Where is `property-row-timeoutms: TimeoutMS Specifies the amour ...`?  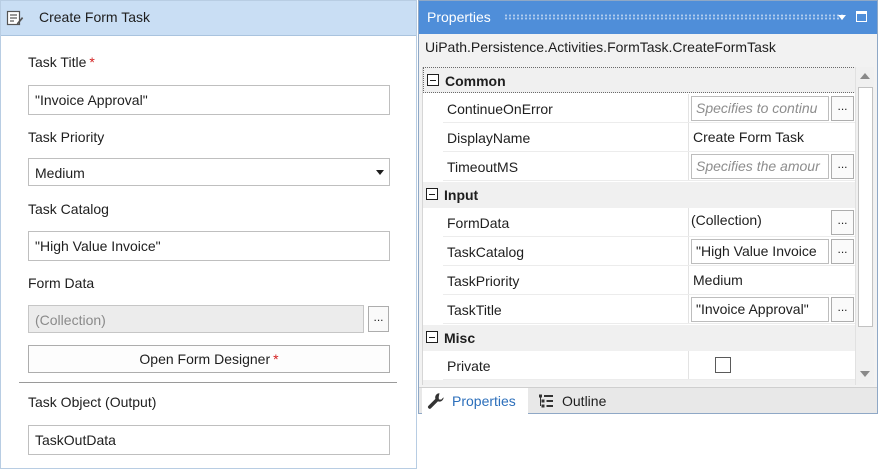 property-row-timeoutms: TimeoutMS Specifies the amour ... is located at coordinates (649, 166).